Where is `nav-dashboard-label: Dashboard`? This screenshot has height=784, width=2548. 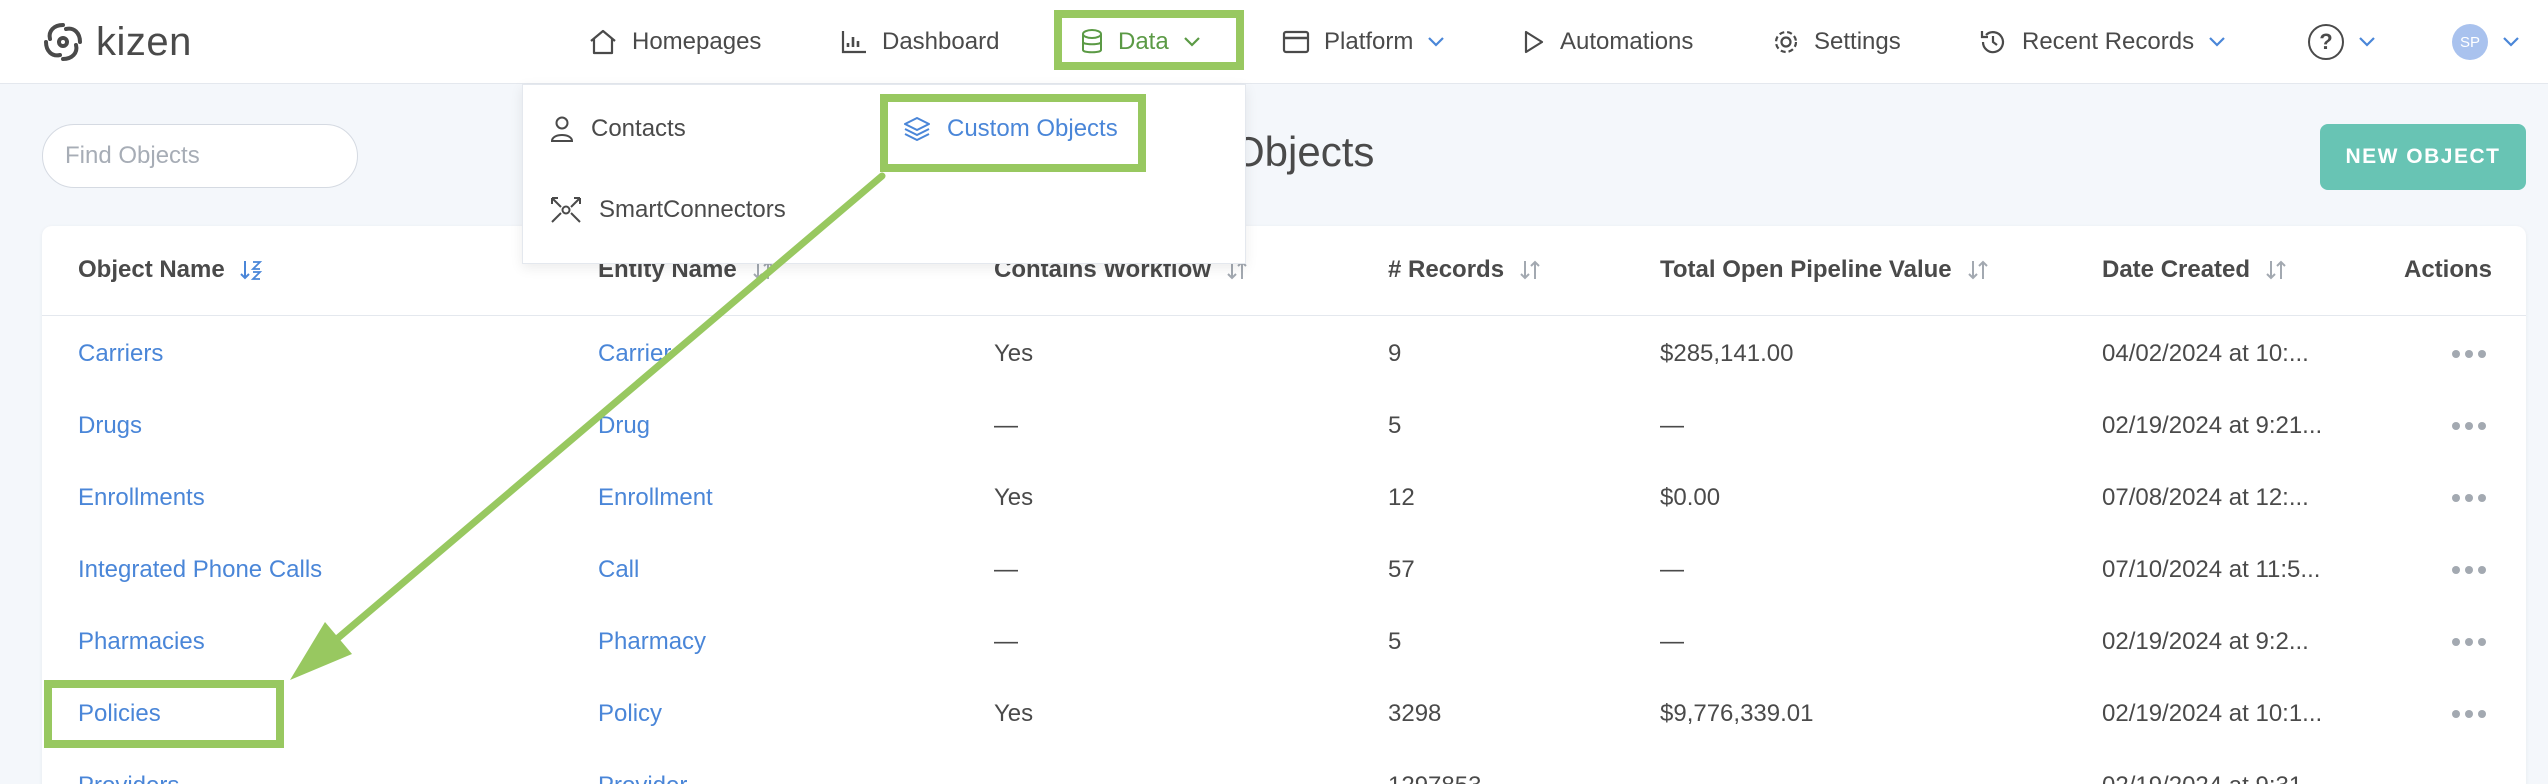 nav-dashboard-label: Dashboard is located at coordinates (941, 41).